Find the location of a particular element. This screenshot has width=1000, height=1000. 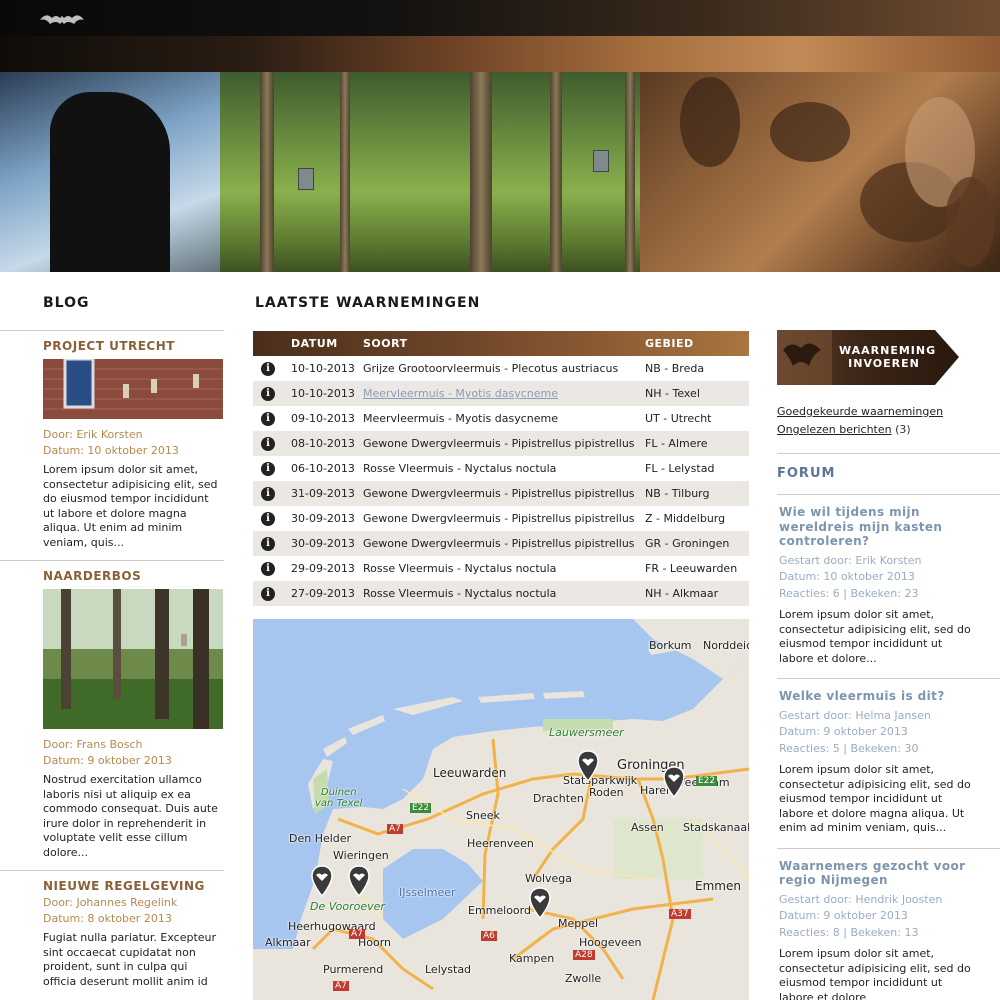

blog-item-author: Door: Frans Bosch is located at coordinates (93, 744).